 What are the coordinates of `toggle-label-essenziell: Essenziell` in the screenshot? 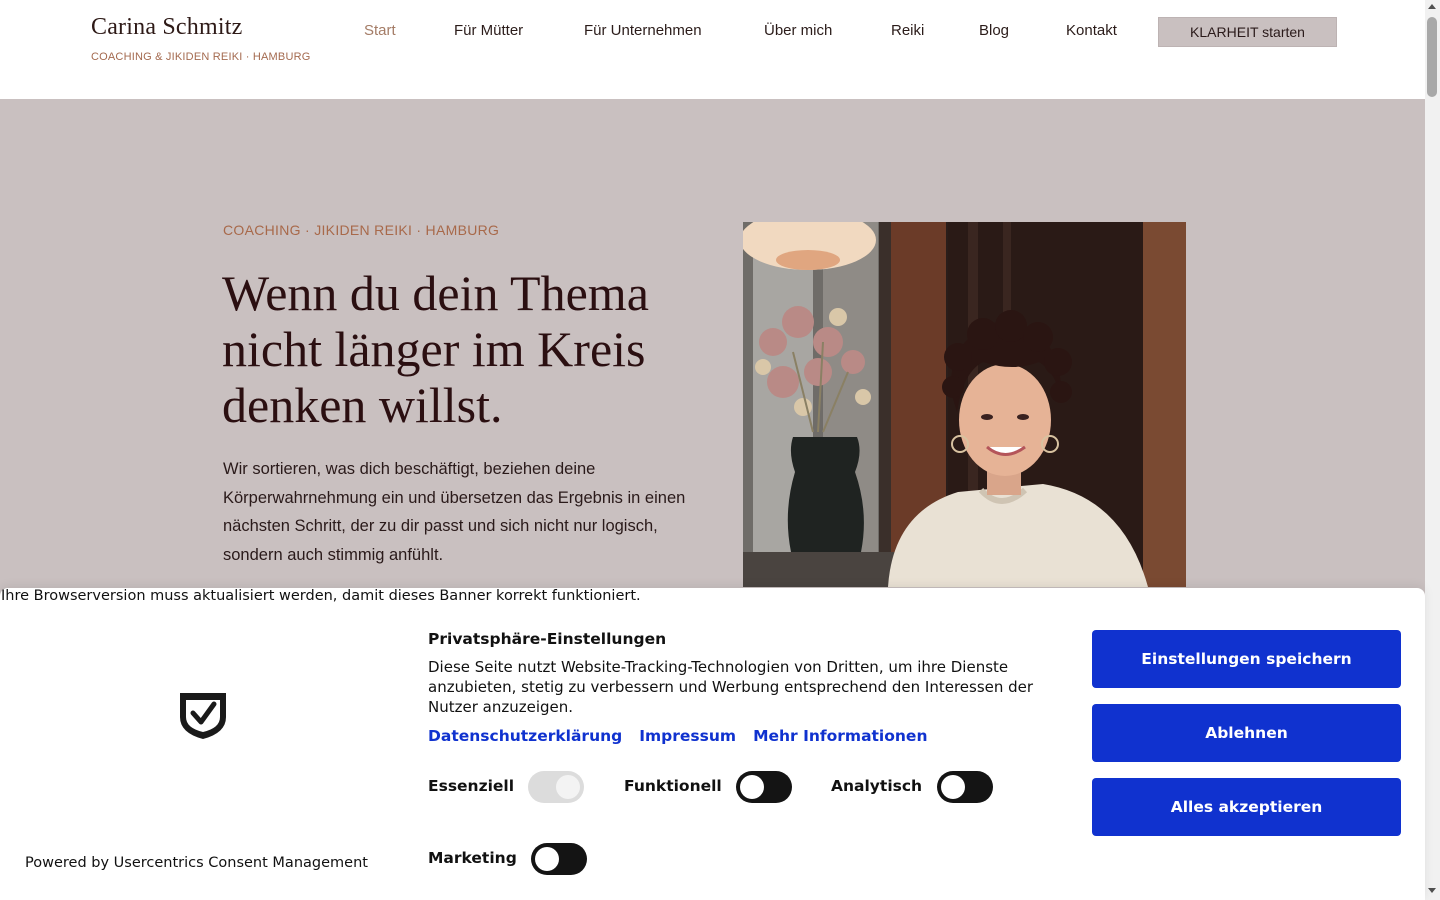 It's located at (471, 786).